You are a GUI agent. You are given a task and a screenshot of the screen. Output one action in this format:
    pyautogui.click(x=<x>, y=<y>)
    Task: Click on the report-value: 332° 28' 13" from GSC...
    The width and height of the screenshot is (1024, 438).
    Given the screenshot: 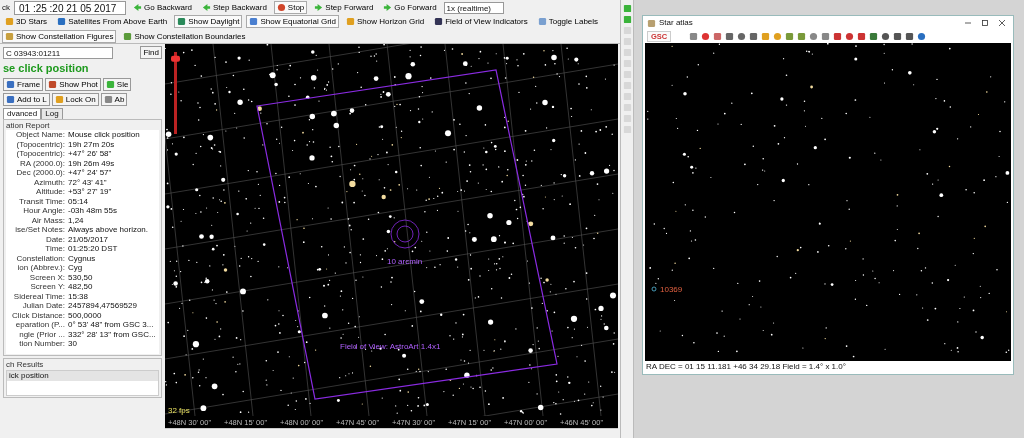 What is the action you would take?
    pyautogui.click(x=112, y=334)
    